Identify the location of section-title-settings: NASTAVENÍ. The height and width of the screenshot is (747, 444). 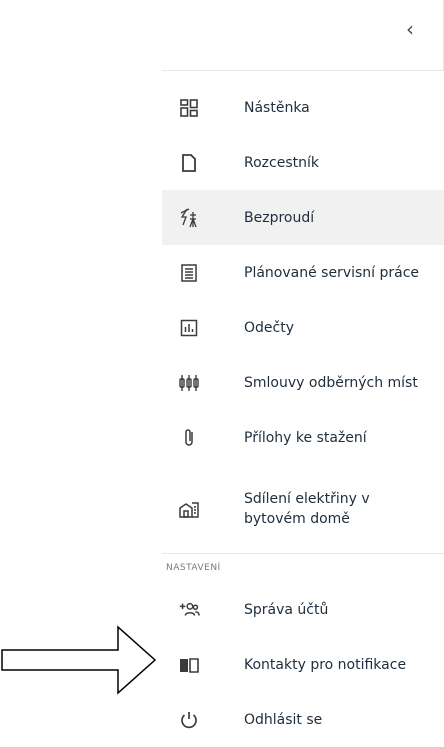
(193, 568).